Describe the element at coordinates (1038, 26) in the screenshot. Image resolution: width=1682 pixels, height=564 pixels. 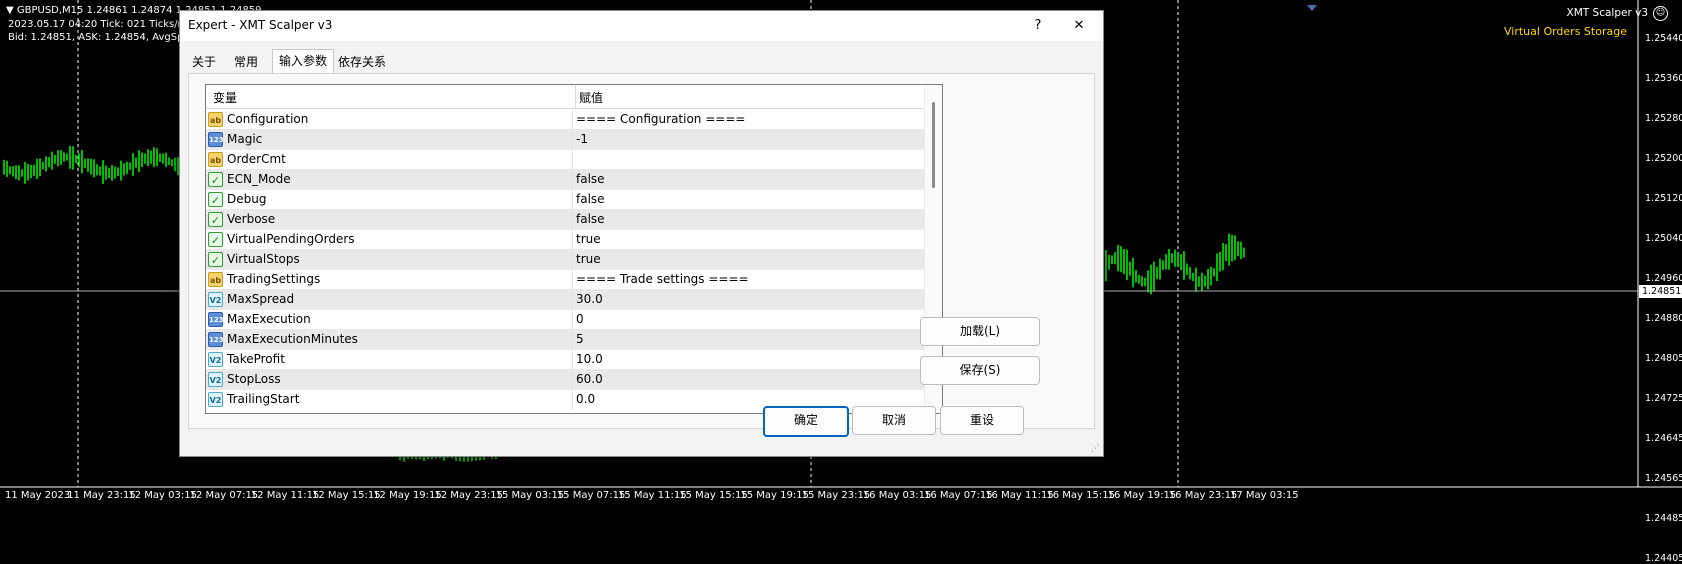
I see `help-icon: ?` at that location.